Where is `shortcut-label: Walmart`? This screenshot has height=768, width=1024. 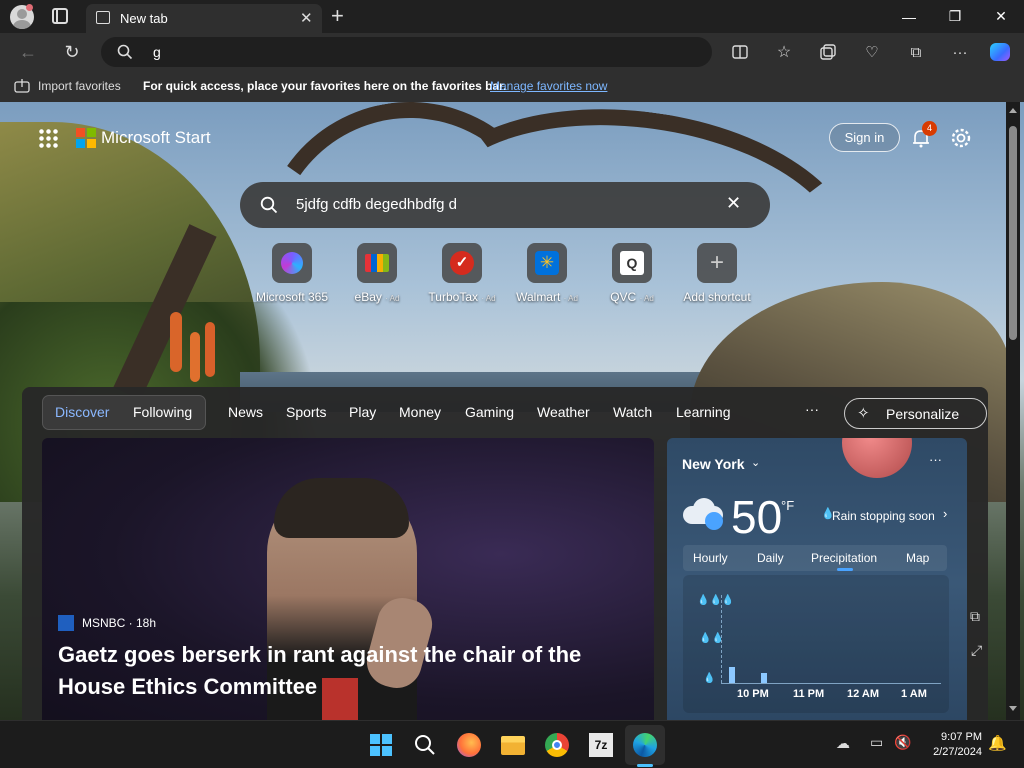
shortcut-label: Walmart is located at coordinates (538, 297).